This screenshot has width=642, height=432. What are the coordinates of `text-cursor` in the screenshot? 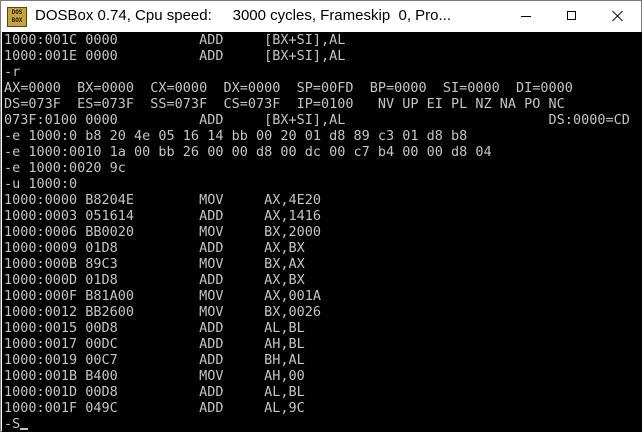 It's located at (24, 429).